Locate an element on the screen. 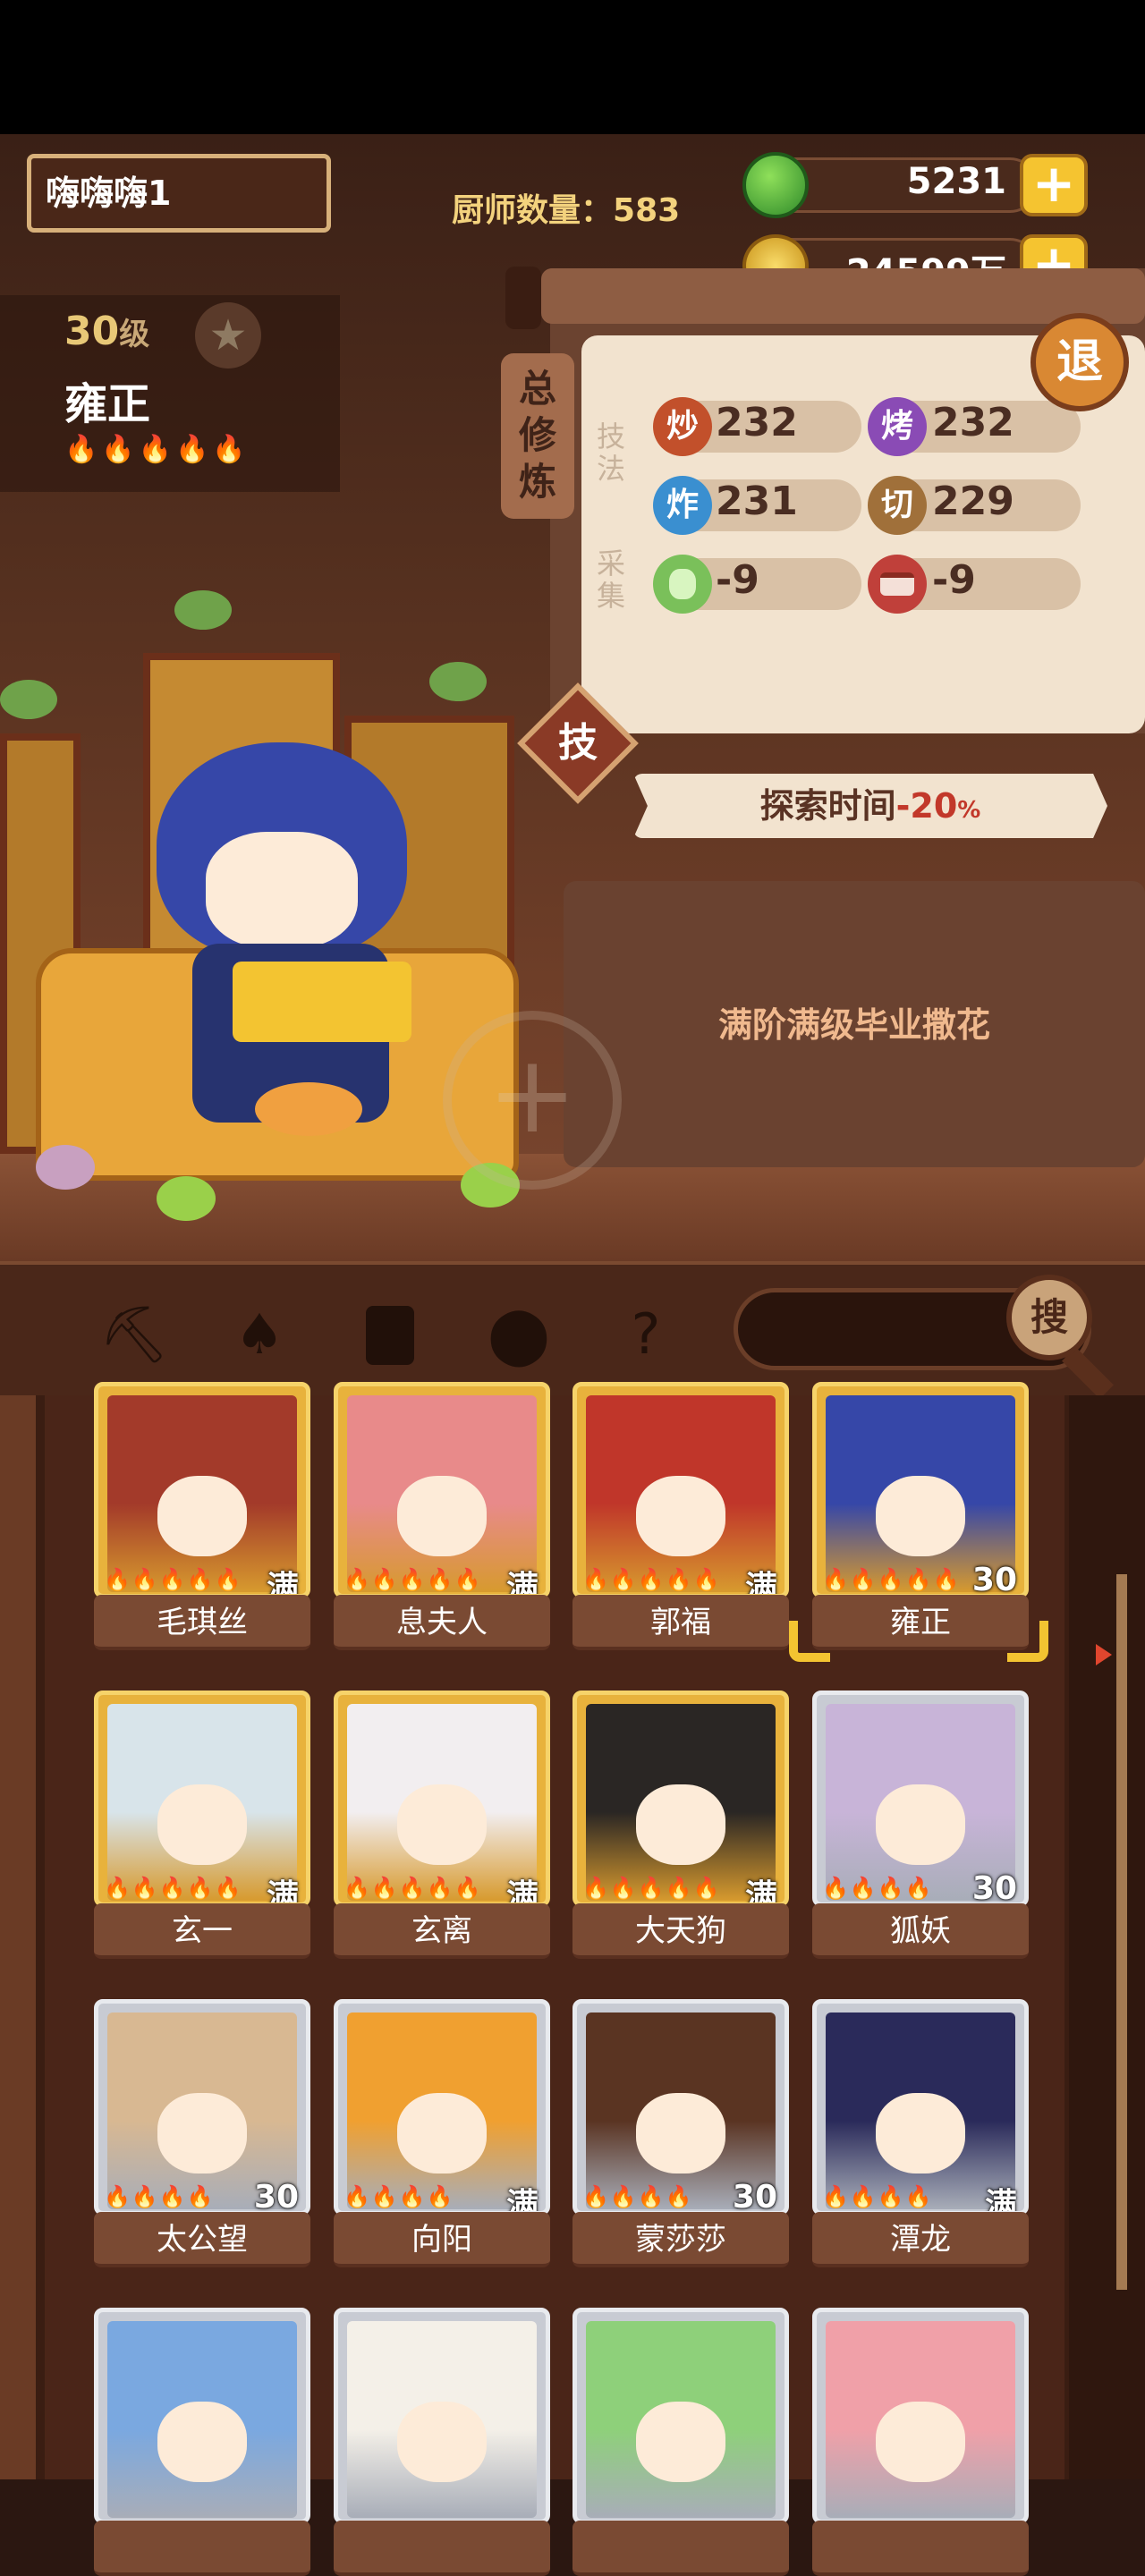  meat-icon is located at coordinates (897, 584).